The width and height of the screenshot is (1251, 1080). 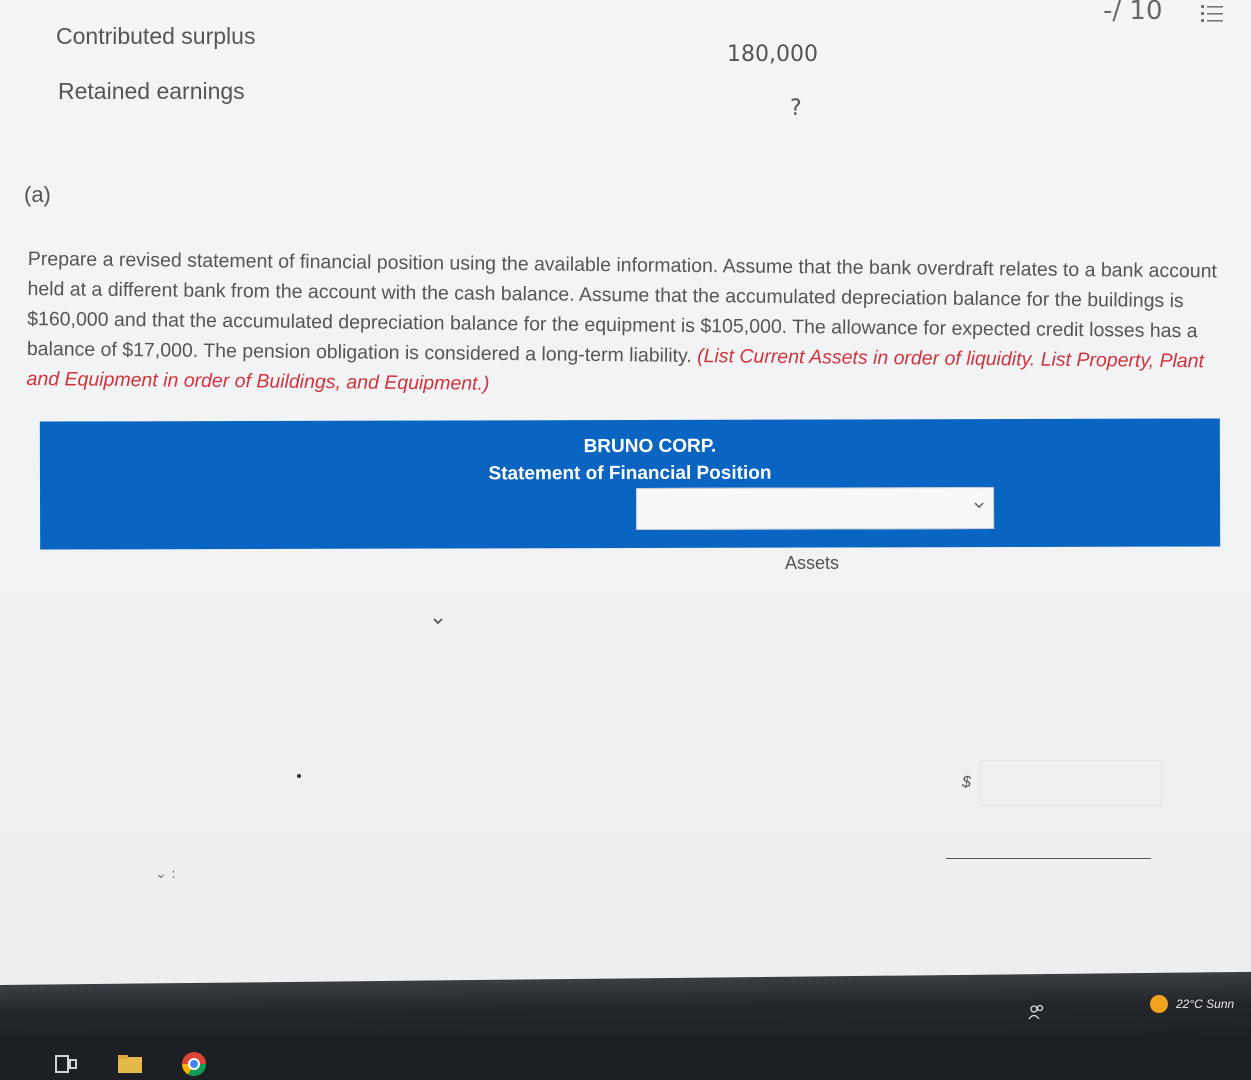 What do you see at coordinates (966, 782) in the screenshot?
I see `currency-symbol: $` at bounding box center [966, 782].